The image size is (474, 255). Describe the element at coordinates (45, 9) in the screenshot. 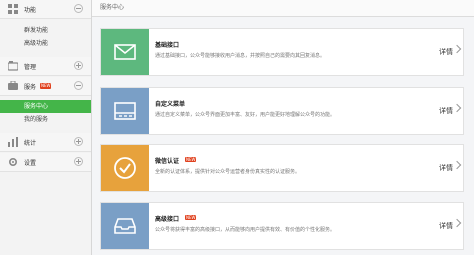

I see `nav-group-features: 功能` at that location.